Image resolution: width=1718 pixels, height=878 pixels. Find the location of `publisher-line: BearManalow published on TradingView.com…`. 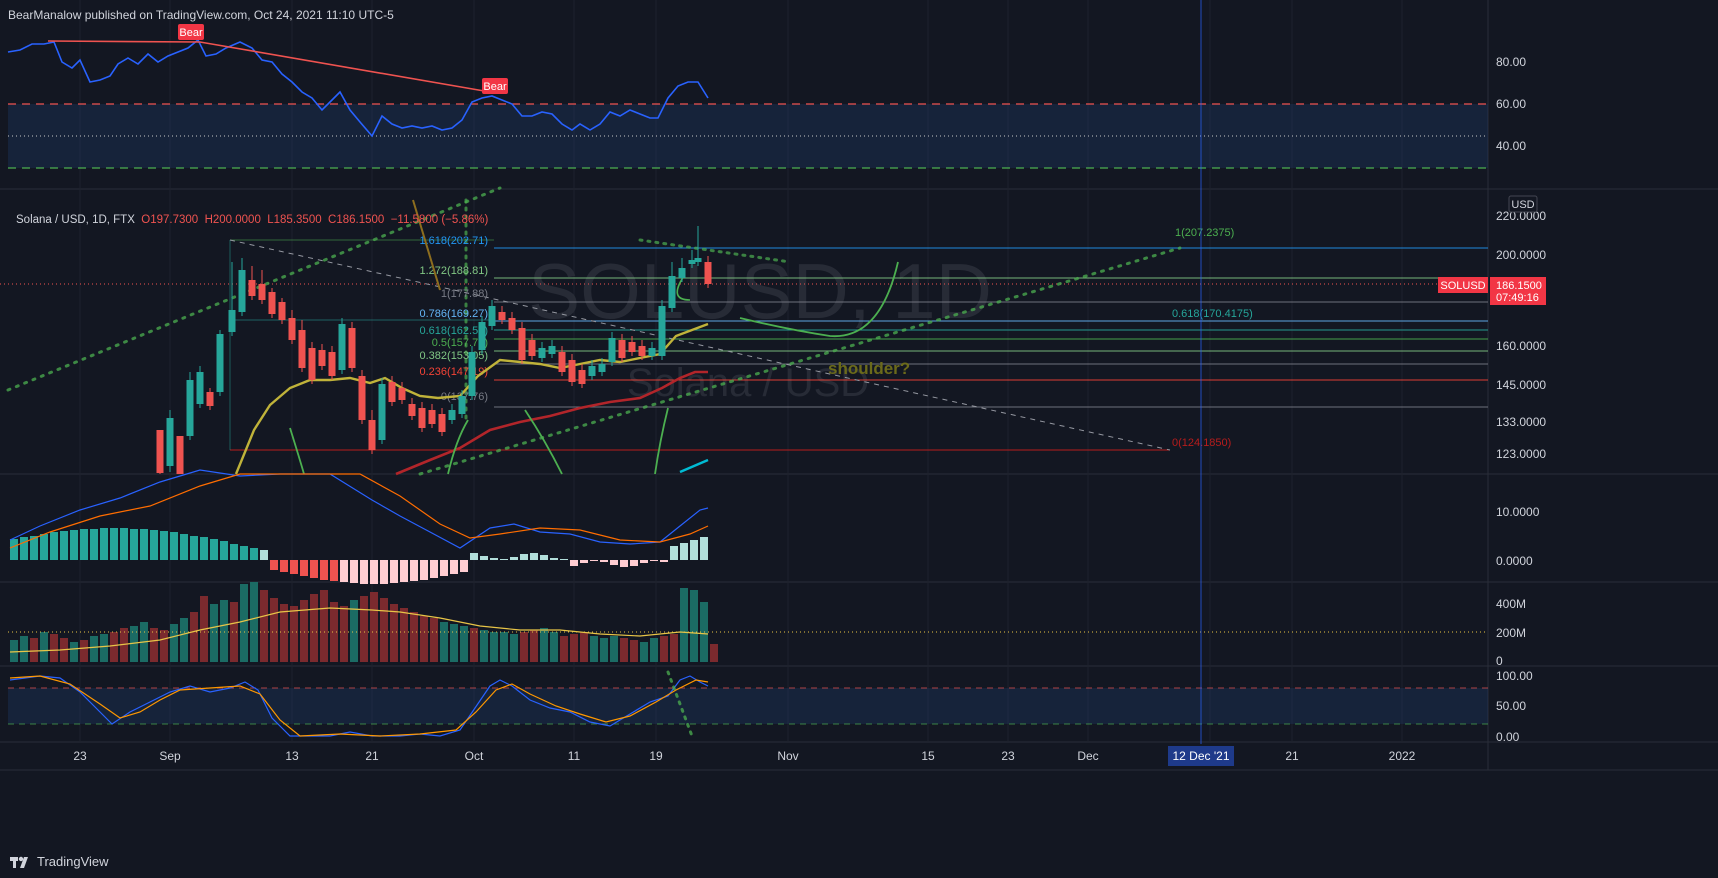

publisher-line: BearManalow published on TradingView.com… is located at coordinates (201, 15).